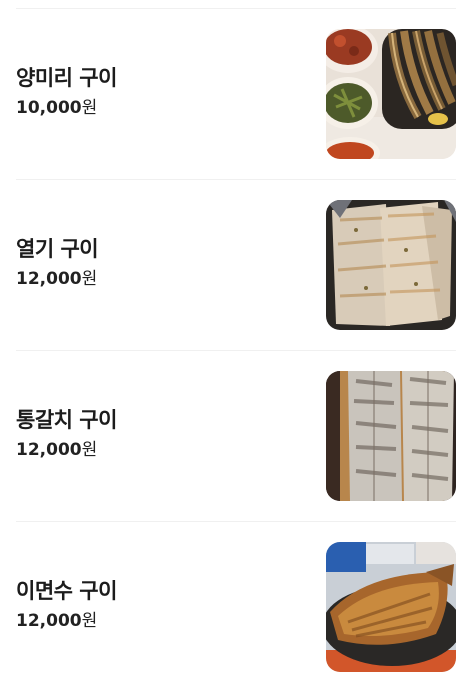  I want to click on grilled-atka-mackerel-photo, so click(391, 607).